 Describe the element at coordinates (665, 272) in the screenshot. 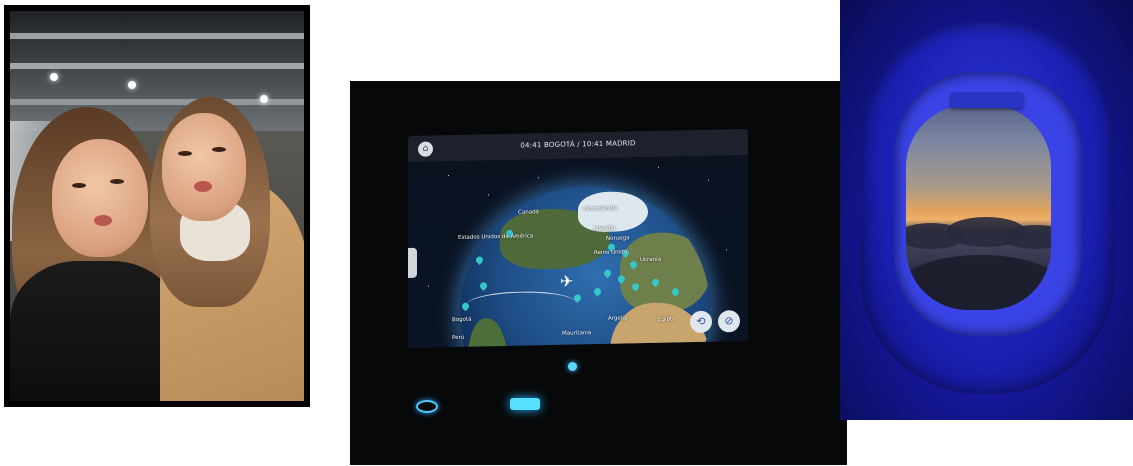

I see `europe-land` at that location.